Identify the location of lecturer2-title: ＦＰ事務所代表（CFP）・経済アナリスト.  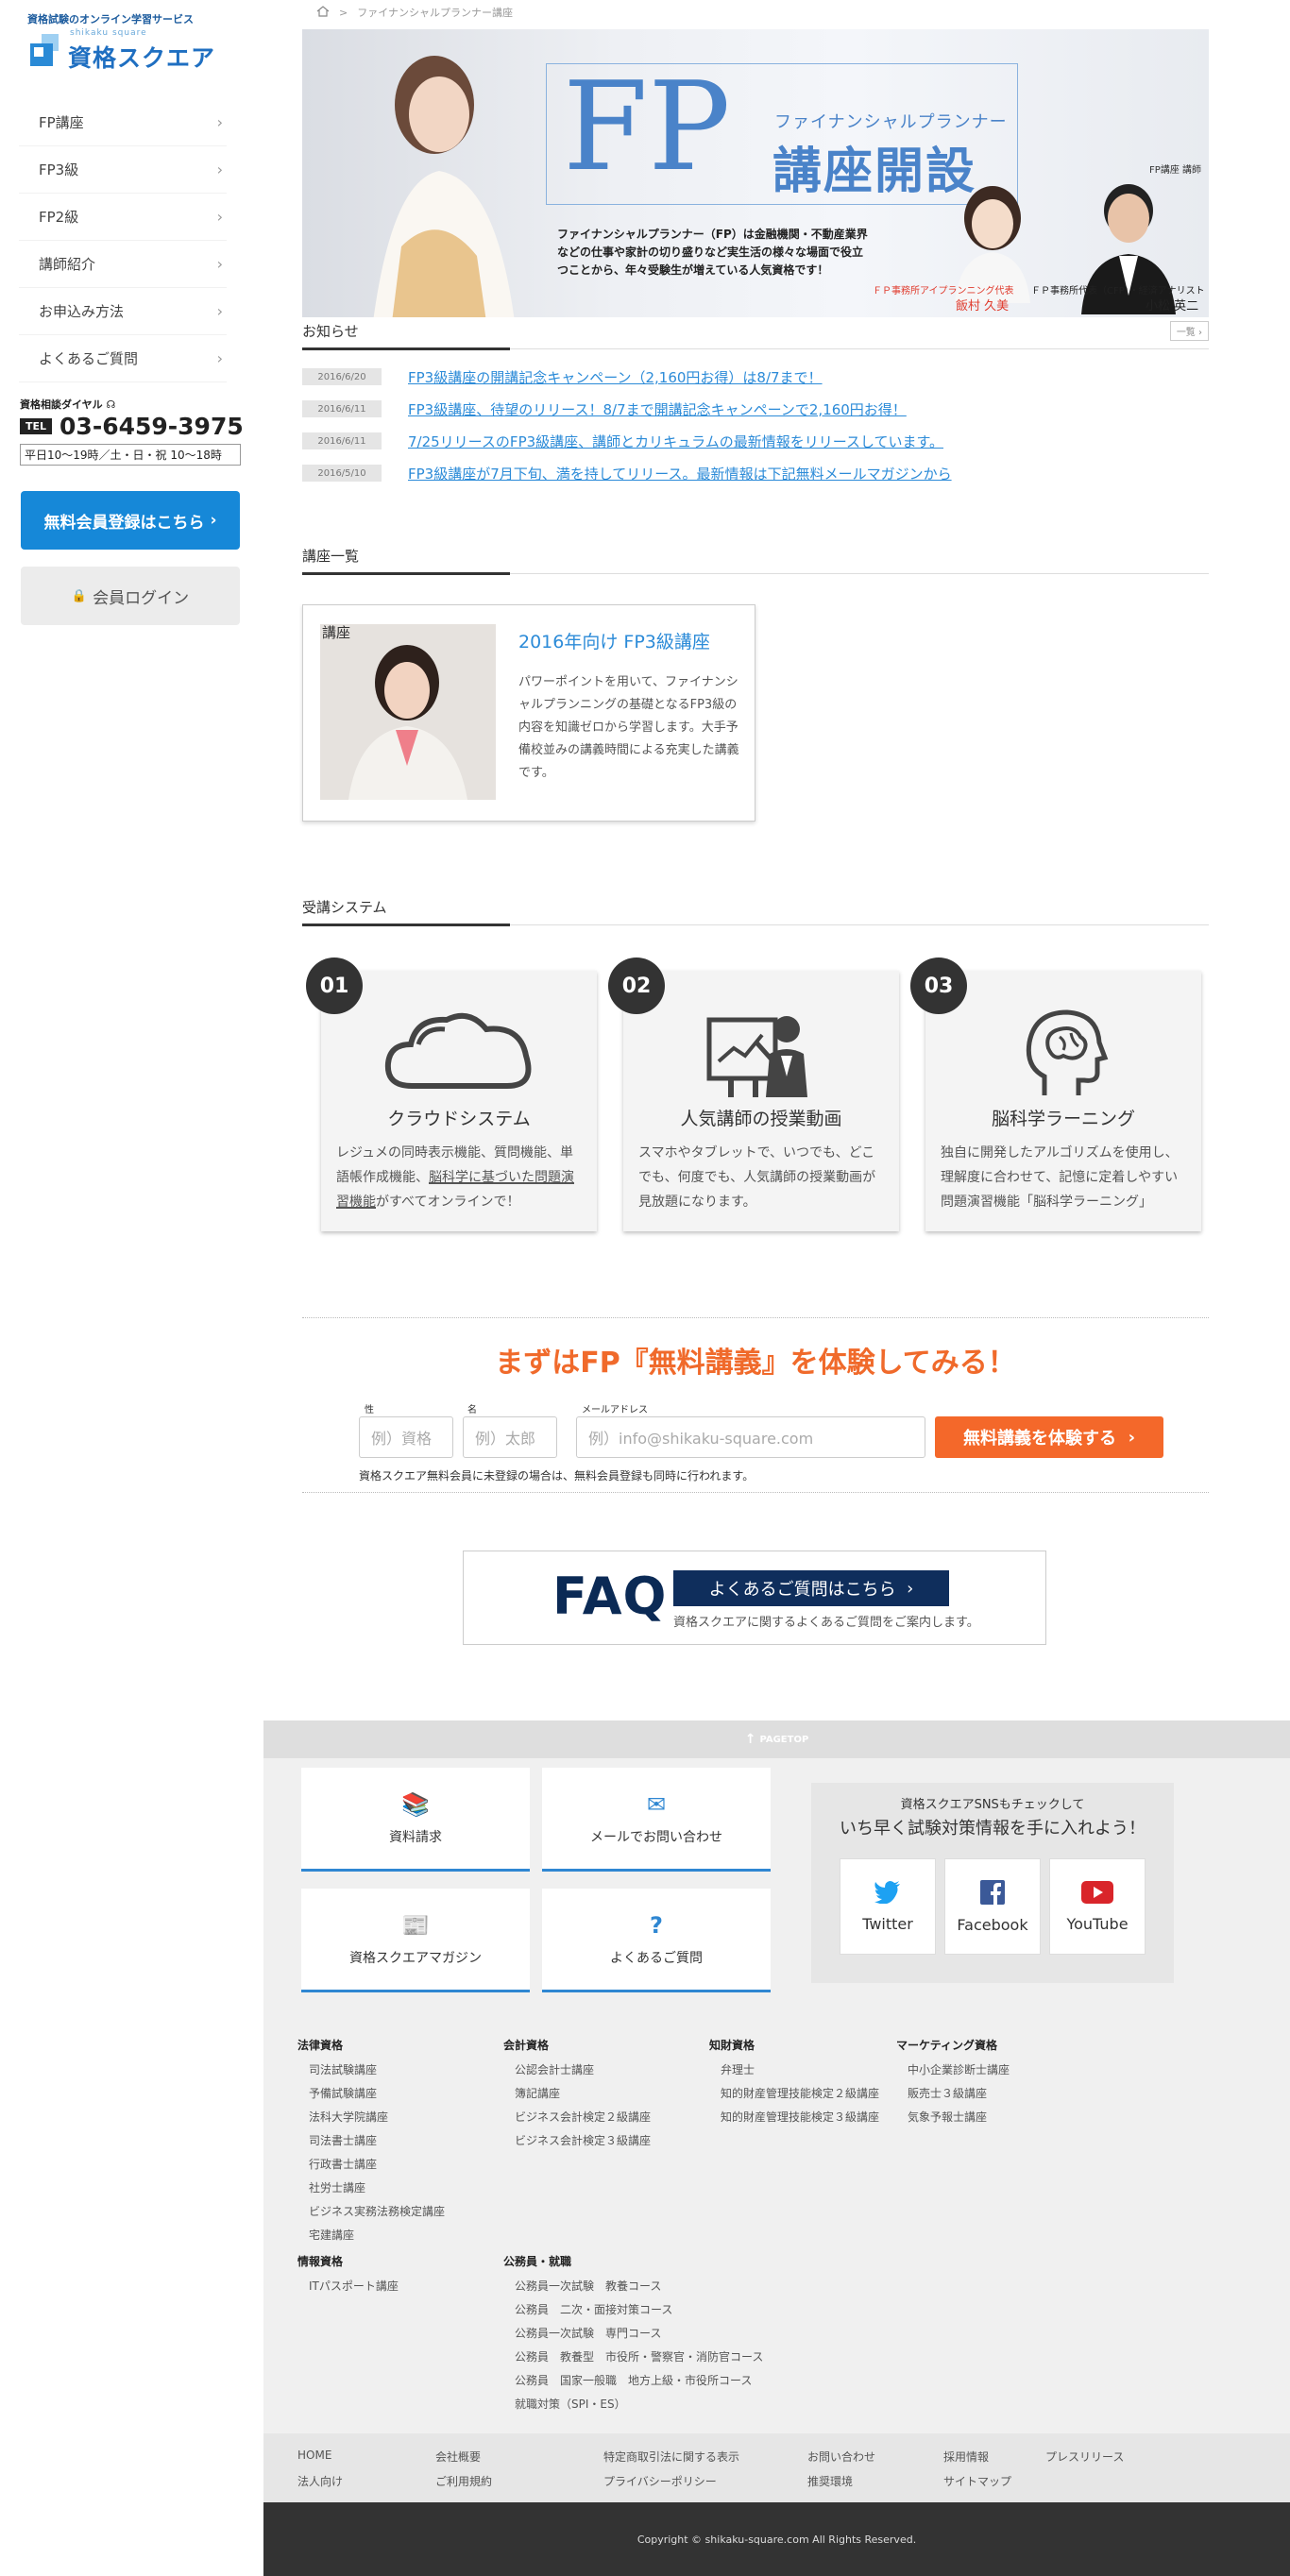
(1118, 291).